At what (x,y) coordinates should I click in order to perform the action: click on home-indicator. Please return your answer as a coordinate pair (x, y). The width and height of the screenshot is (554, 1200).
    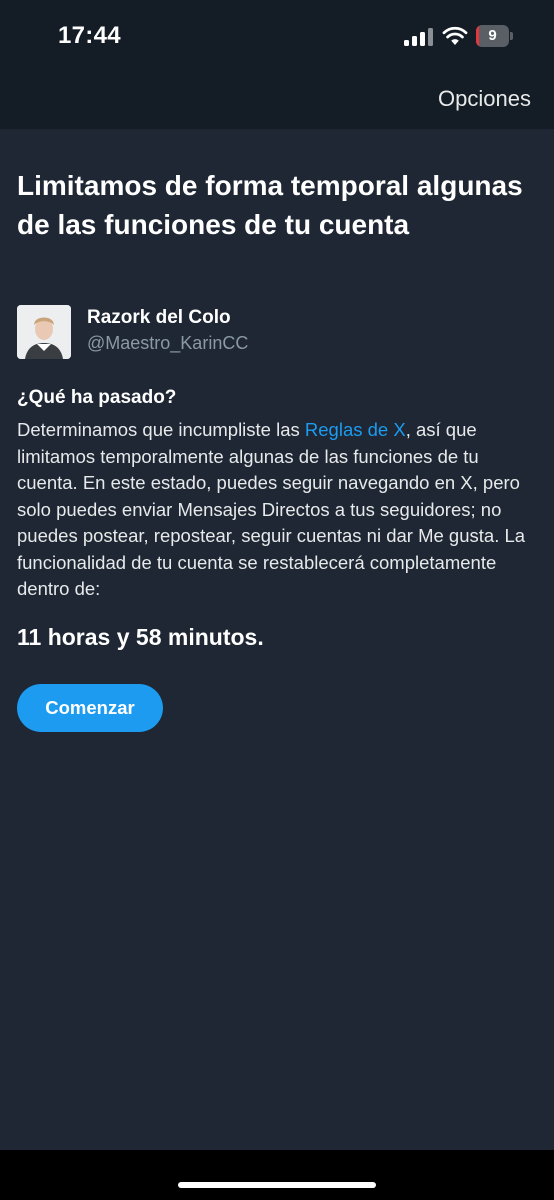
    Looking at the image, I should click on (277, 1185).